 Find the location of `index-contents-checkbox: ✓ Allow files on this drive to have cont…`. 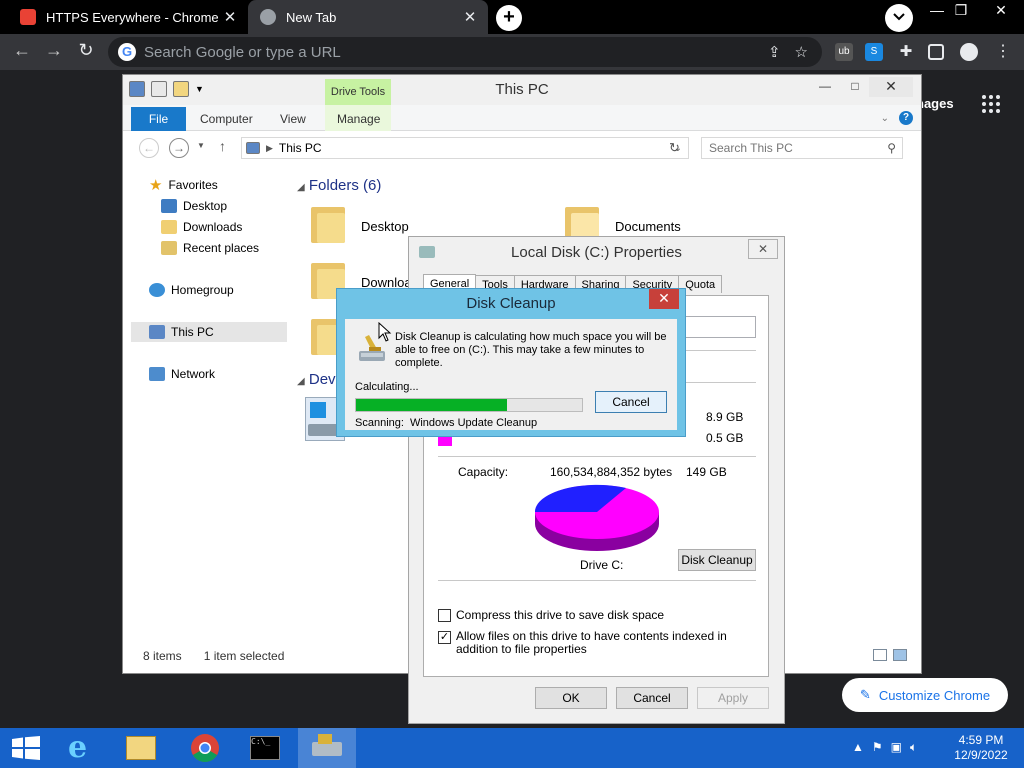

index-contents-checkbox: ✓ Allow files on this drive to have cont… is located at coordinates (598, 643).